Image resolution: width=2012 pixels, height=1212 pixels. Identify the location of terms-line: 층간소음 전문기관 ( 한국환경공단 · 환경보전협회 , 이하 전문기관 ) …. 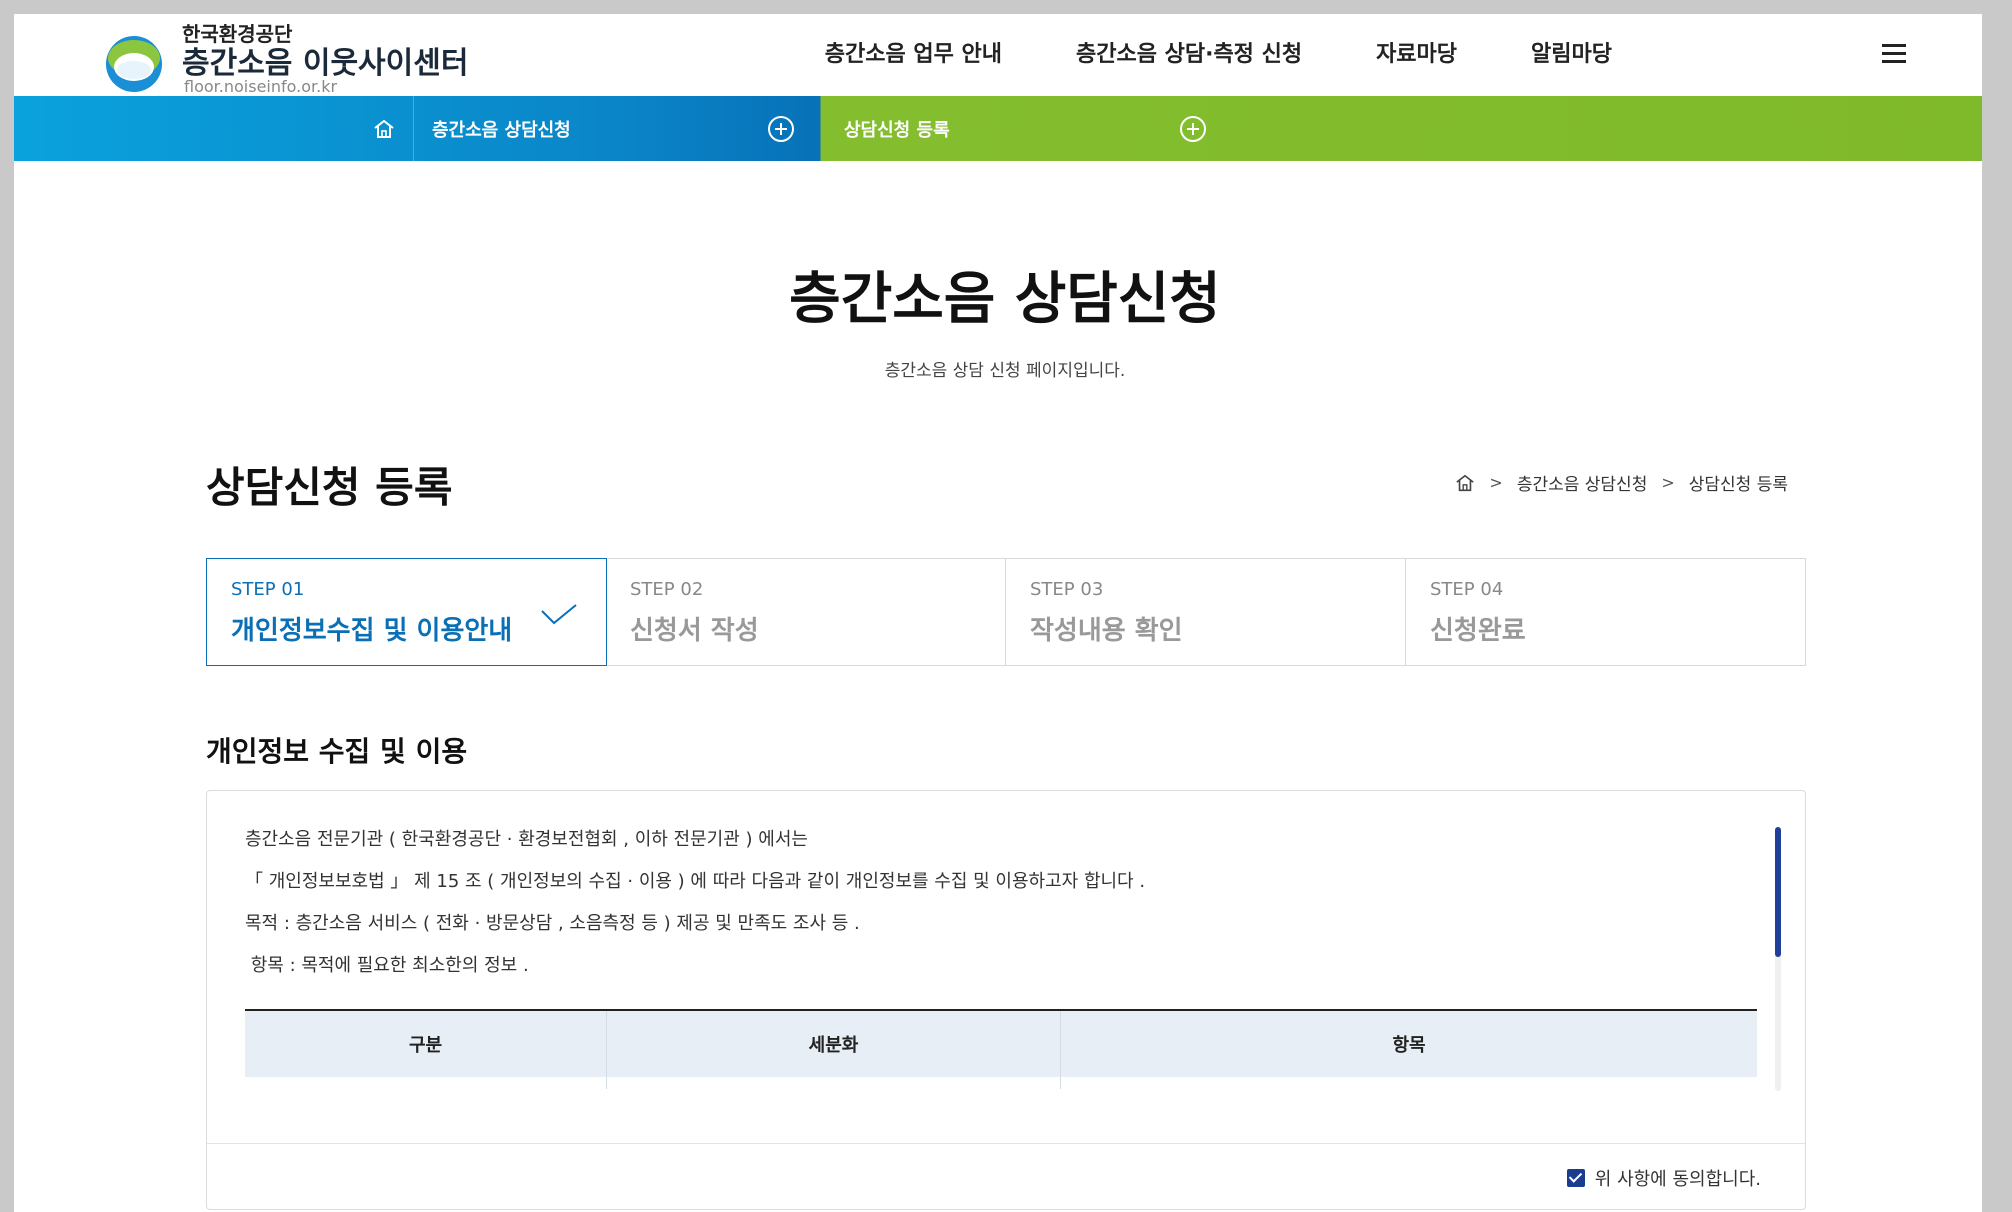
(1006, 840).